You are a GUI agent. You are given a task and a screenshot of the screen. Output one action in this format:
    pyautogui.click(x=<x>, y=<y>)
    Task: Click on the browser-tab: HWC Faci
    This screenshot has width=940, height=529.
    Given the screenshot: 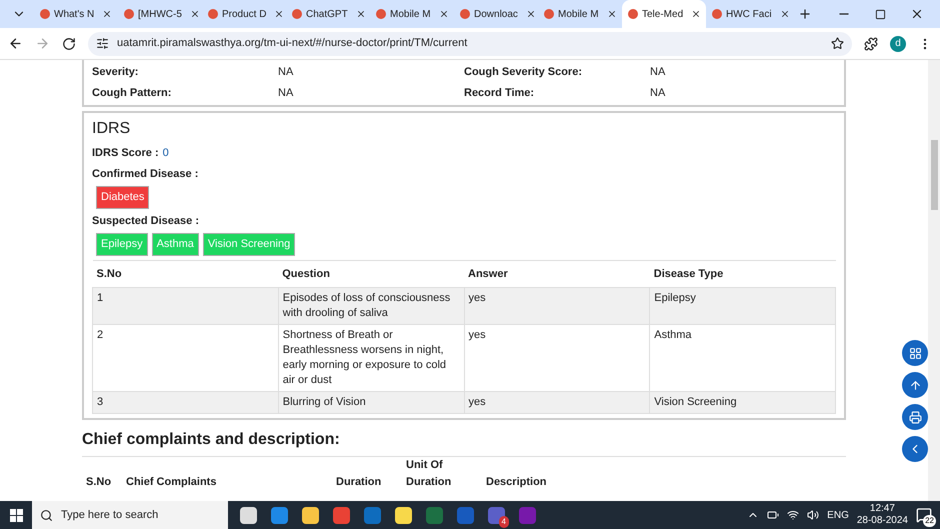 What is the action you would take?
    pyautogui.click(x=748, y=14)
    